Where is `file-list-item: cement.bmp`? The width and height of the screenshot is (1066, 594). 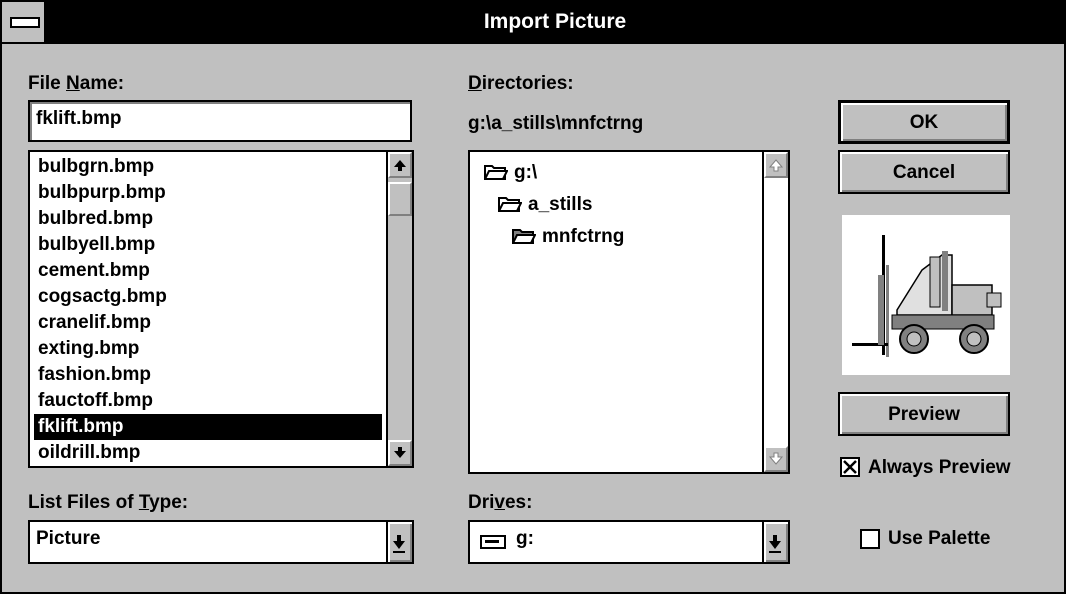
file-list-item: cement.bmp is located at coordinates (208, 271).